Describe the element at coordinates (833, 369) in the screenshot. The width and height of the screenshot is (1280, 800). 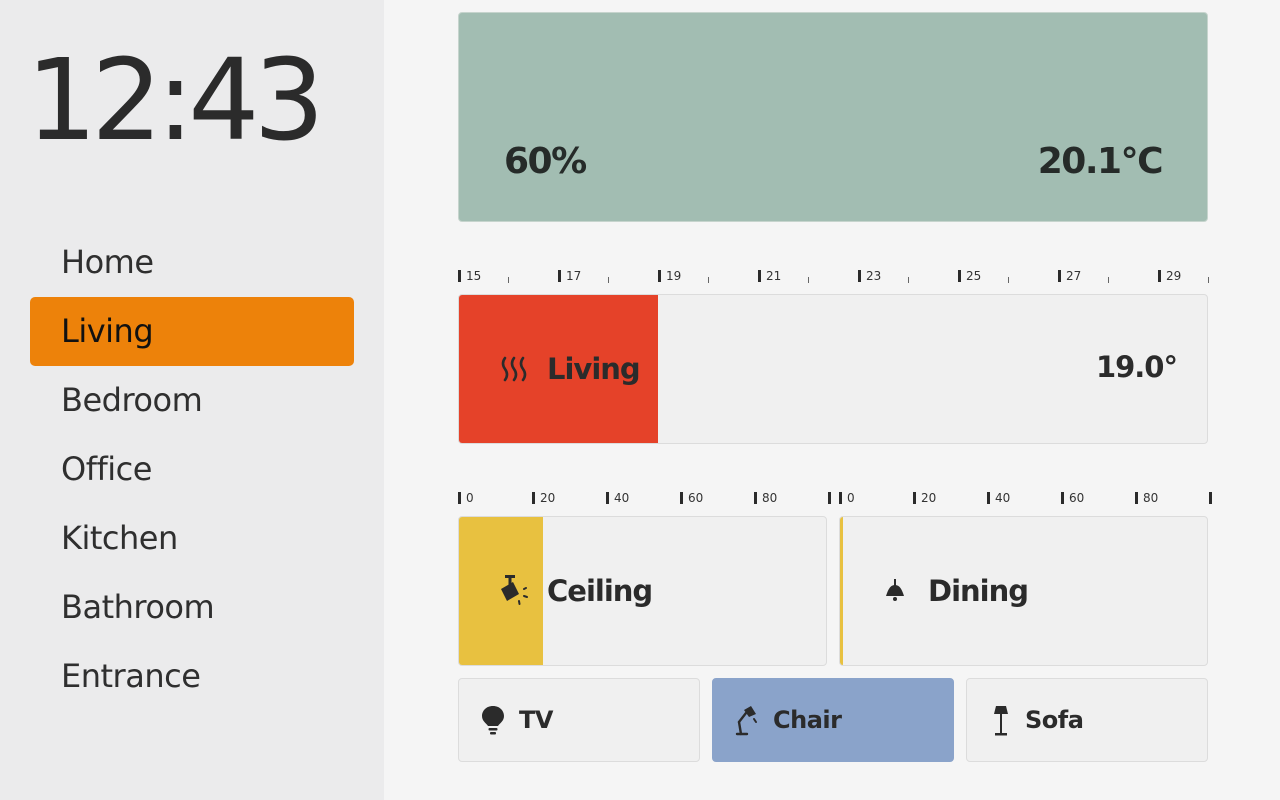
I see `thermostat-card: Living 19.0°` at that location.